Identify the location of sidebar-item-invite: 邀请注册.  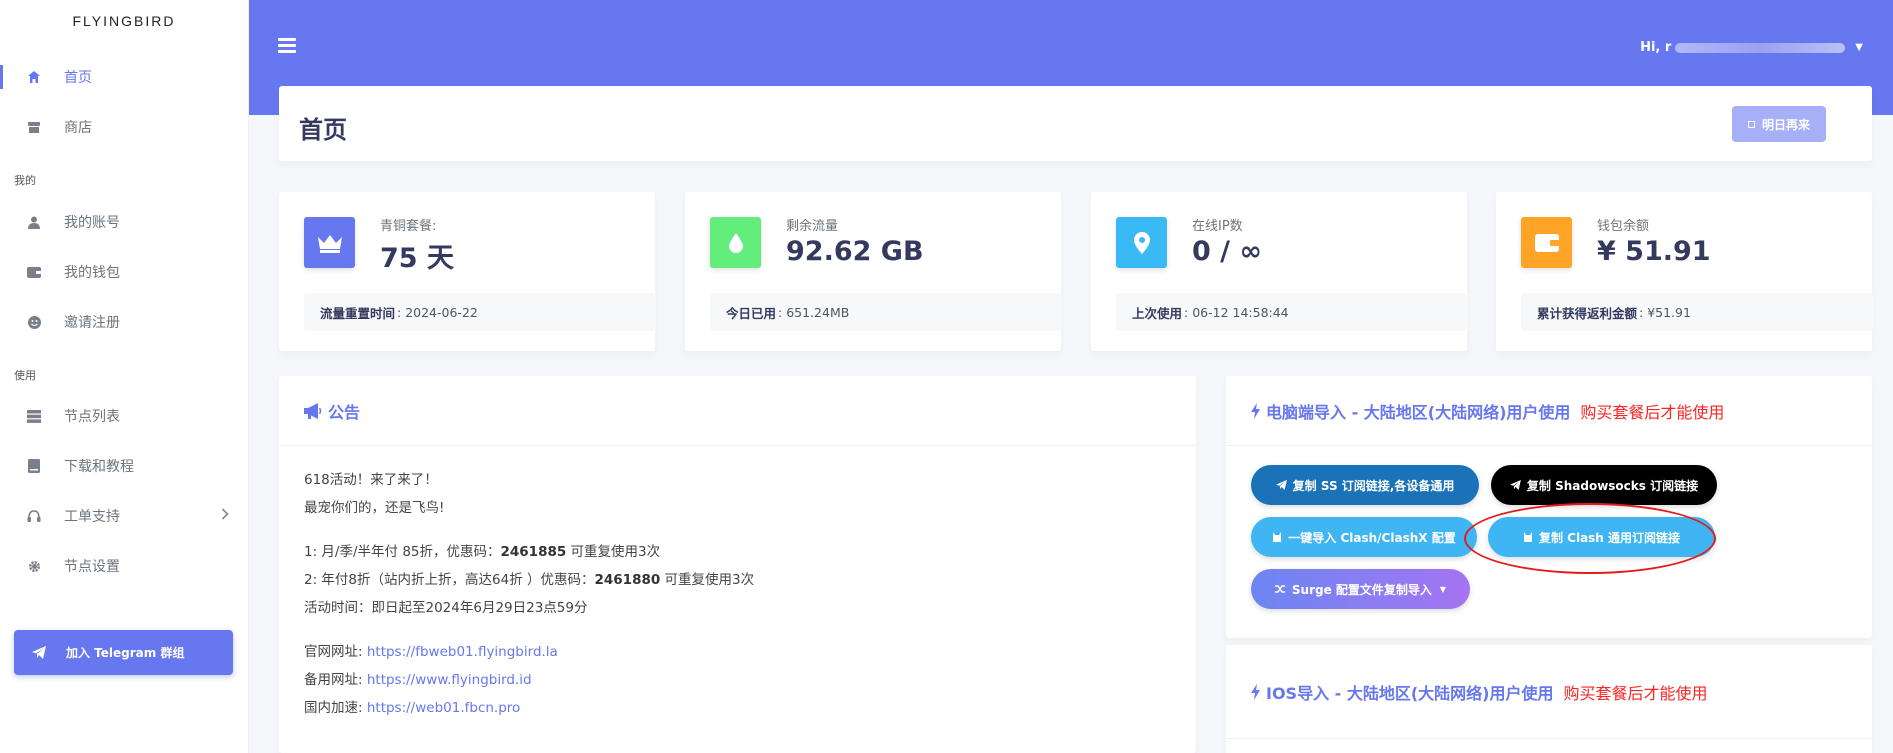
(124, 322).